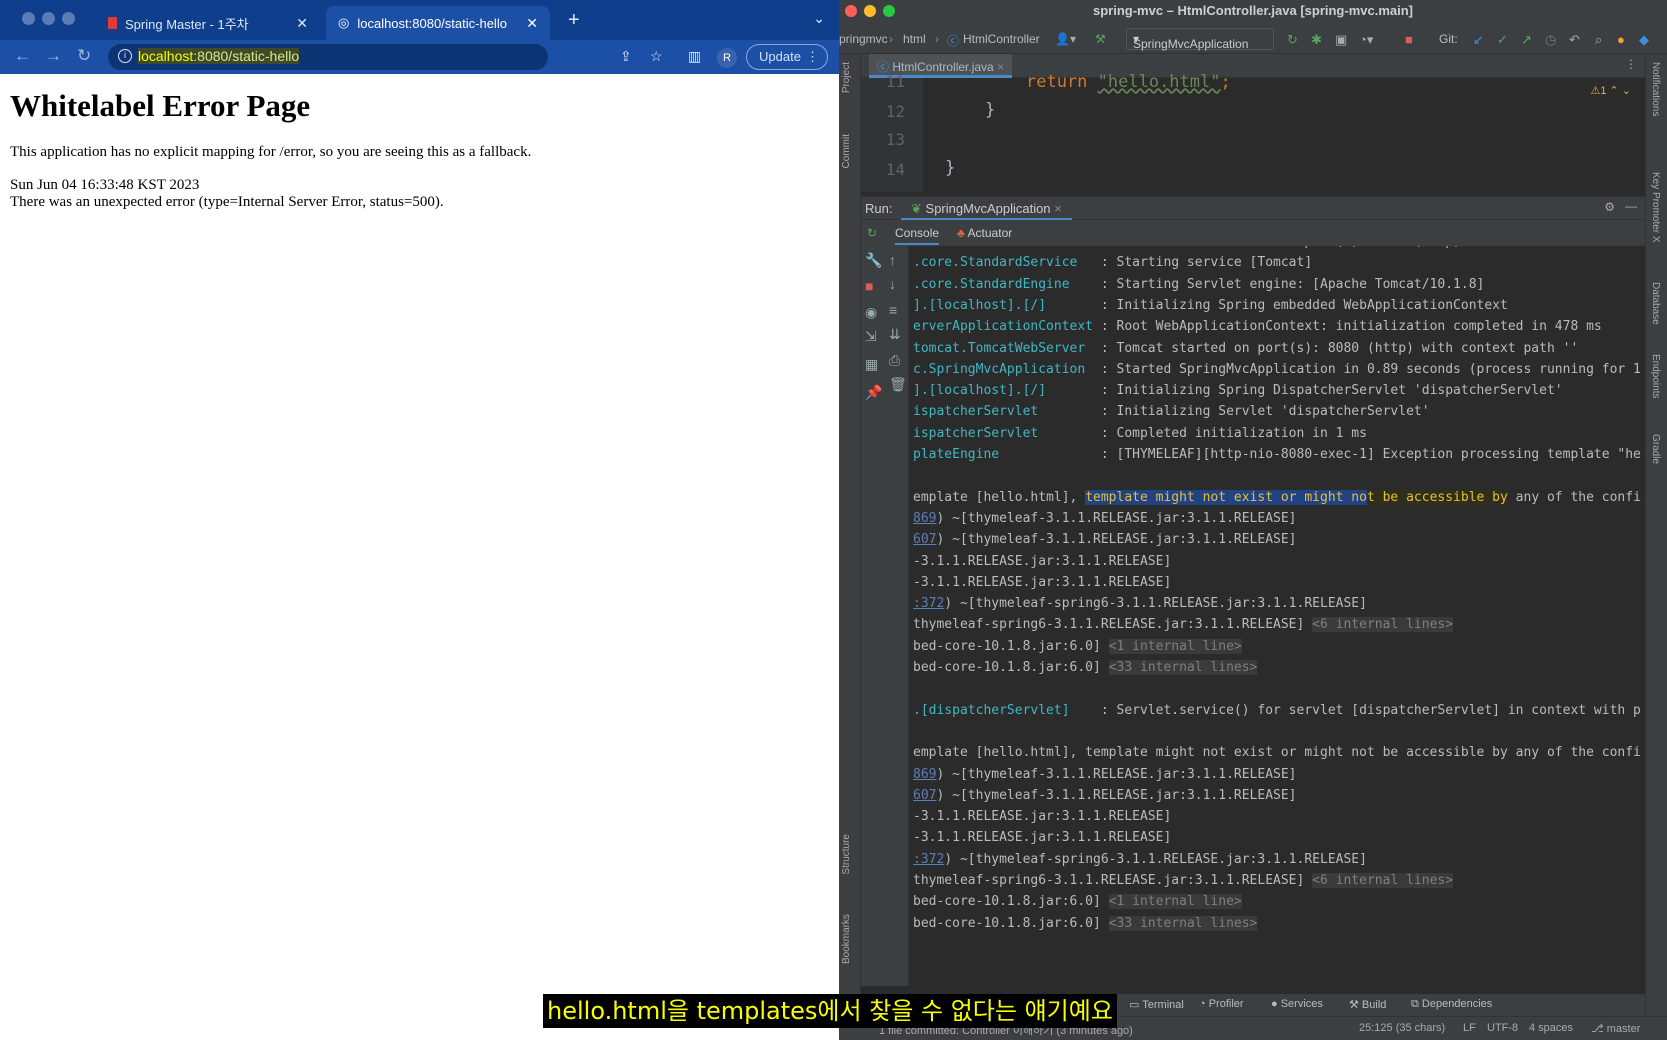  Describe the element at coordinates (871, 336) in the screenshot. I see `exit-icon: ⇲` at that location.